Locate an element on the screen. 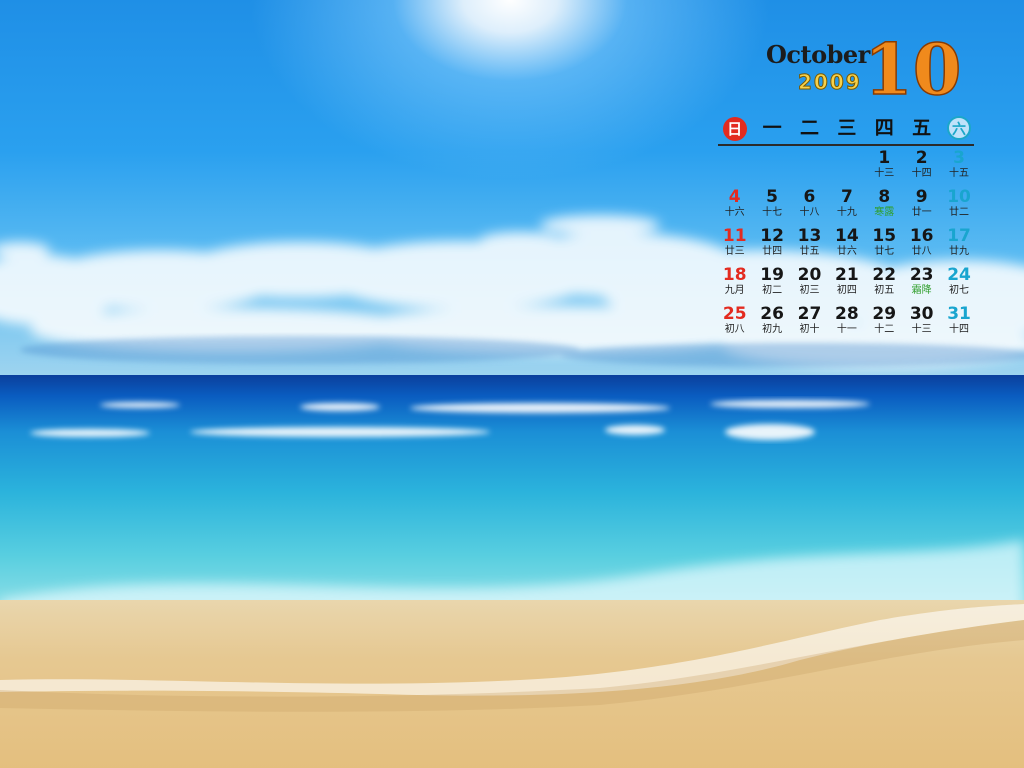 The width and height of the screenshot is (1024, 768). day-cell: 24 初七 is located at coordinates (958, 284).